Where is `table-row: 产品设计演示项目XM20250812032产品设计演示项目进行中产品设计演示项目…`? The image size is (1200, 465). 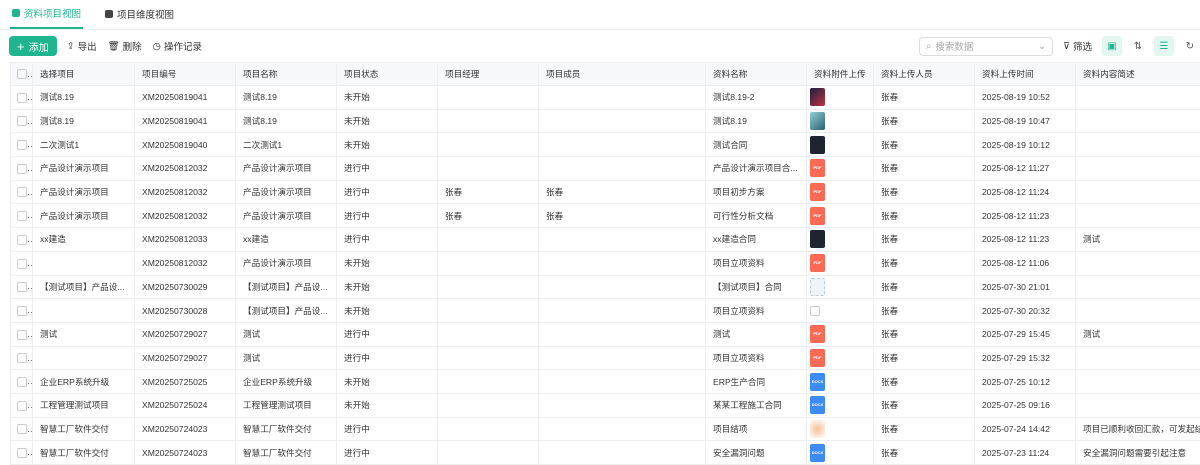
table-row: 产品设计演示项目XM20250812032产品设计演示项目进行中产品设计演示项目… is located at coordinates (605, 169).